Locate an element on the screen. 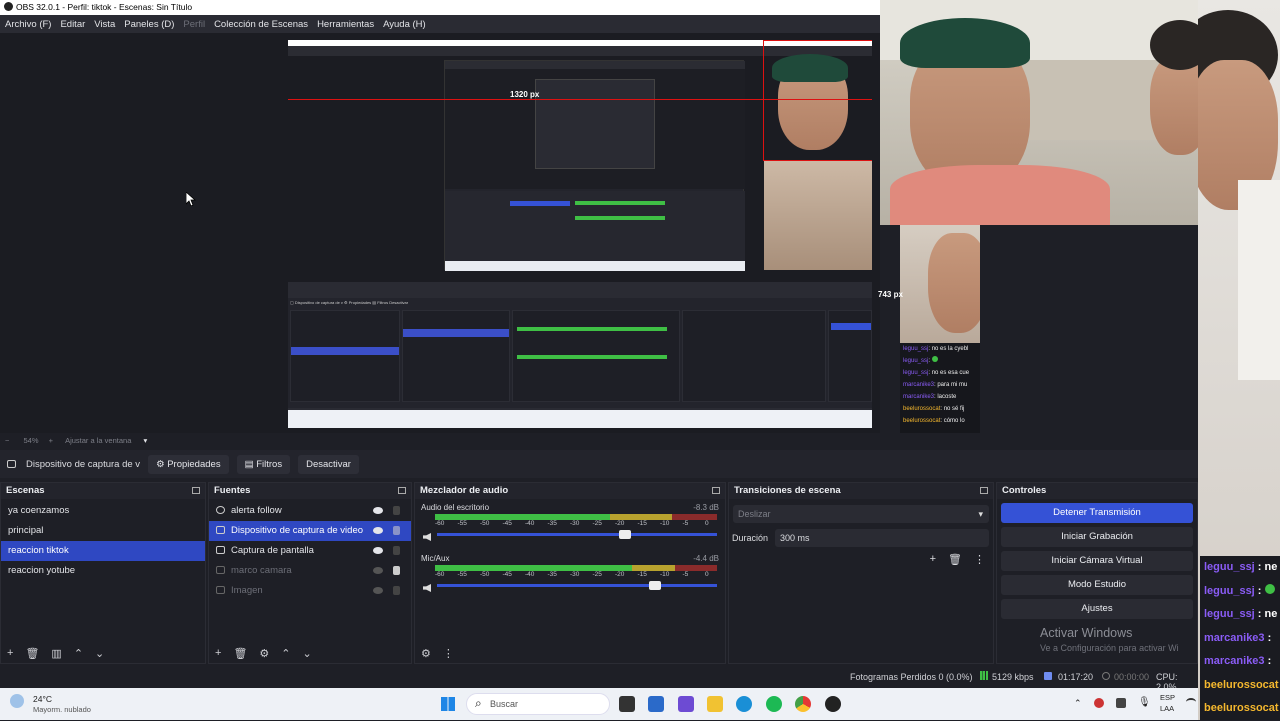 Image resolution: width=1280 pixels, height=721 pixels. preview-zoom-bar: − 54% + Ajustar a la ventana ▾ is located at coordinates (599, 441).